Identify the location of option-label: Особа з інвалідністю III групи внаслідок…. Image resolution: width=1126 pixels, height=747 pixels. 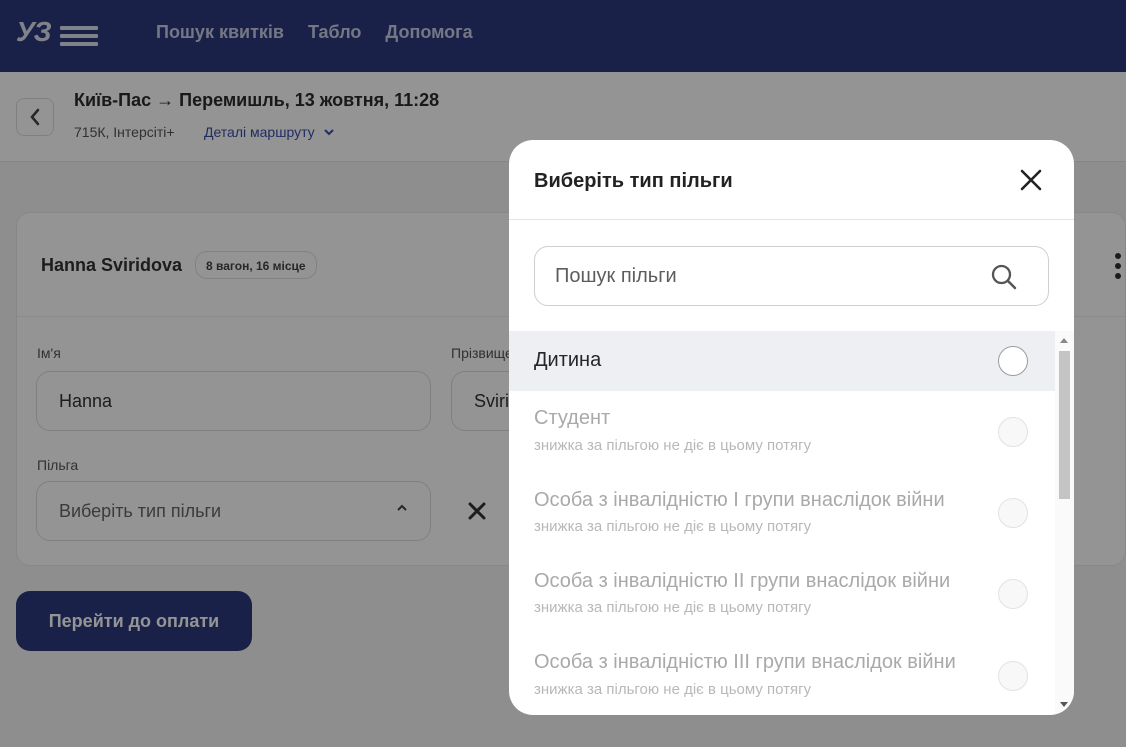
(745, 662).